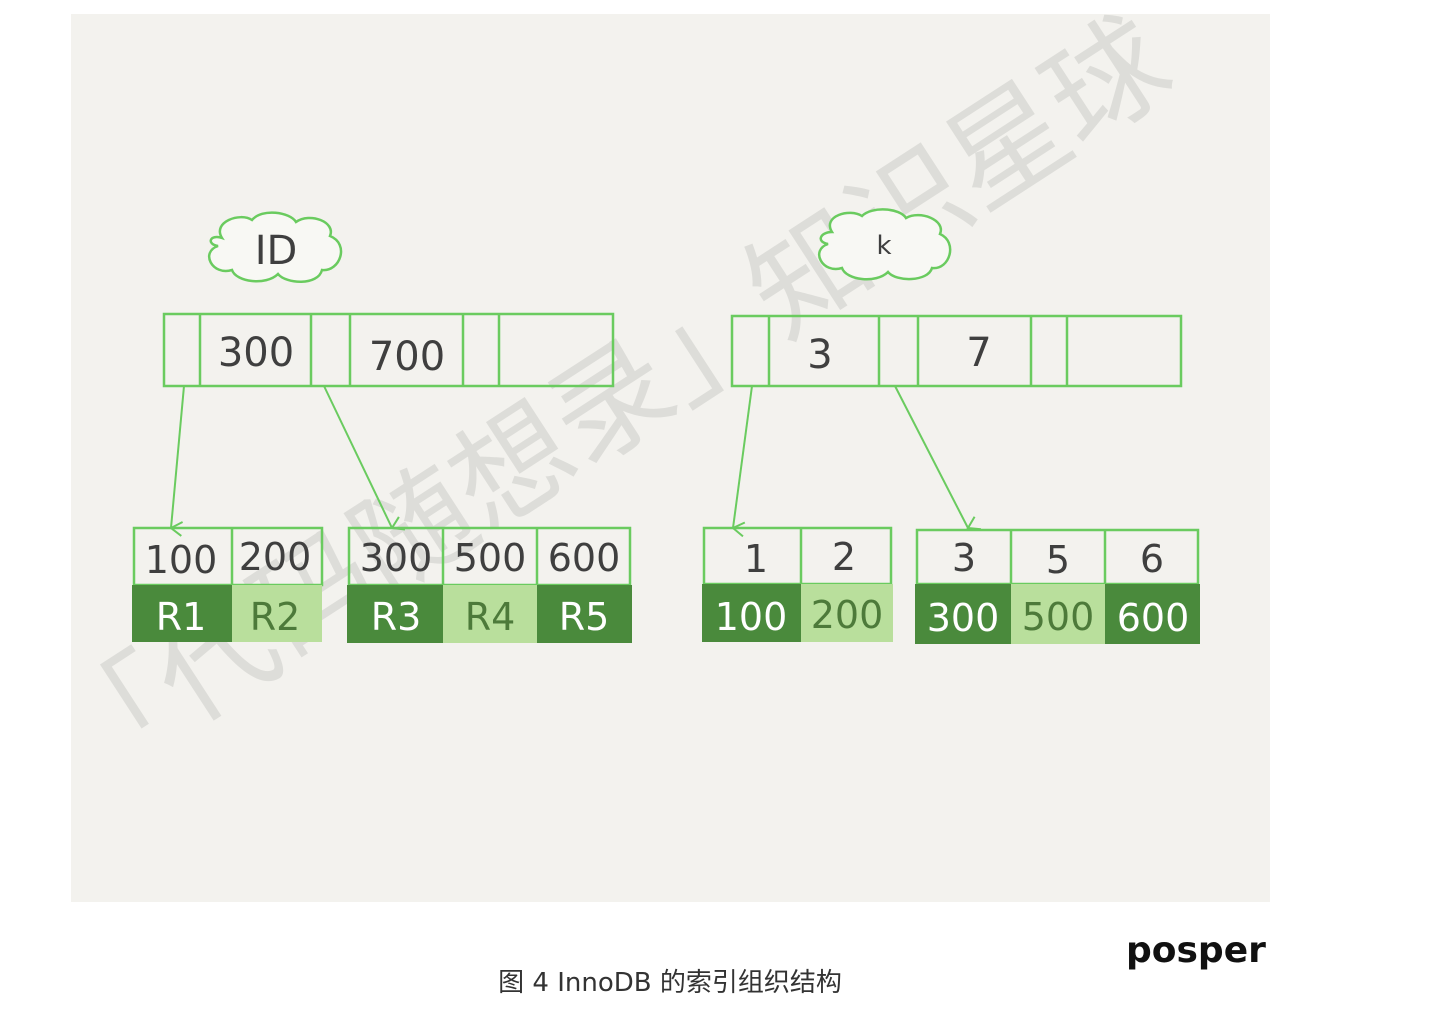 The width and height of the screenshot is (1452, 1022). I want to click on primary-leaf-page-1: 100 200 R1 R2, so click(228, 584).